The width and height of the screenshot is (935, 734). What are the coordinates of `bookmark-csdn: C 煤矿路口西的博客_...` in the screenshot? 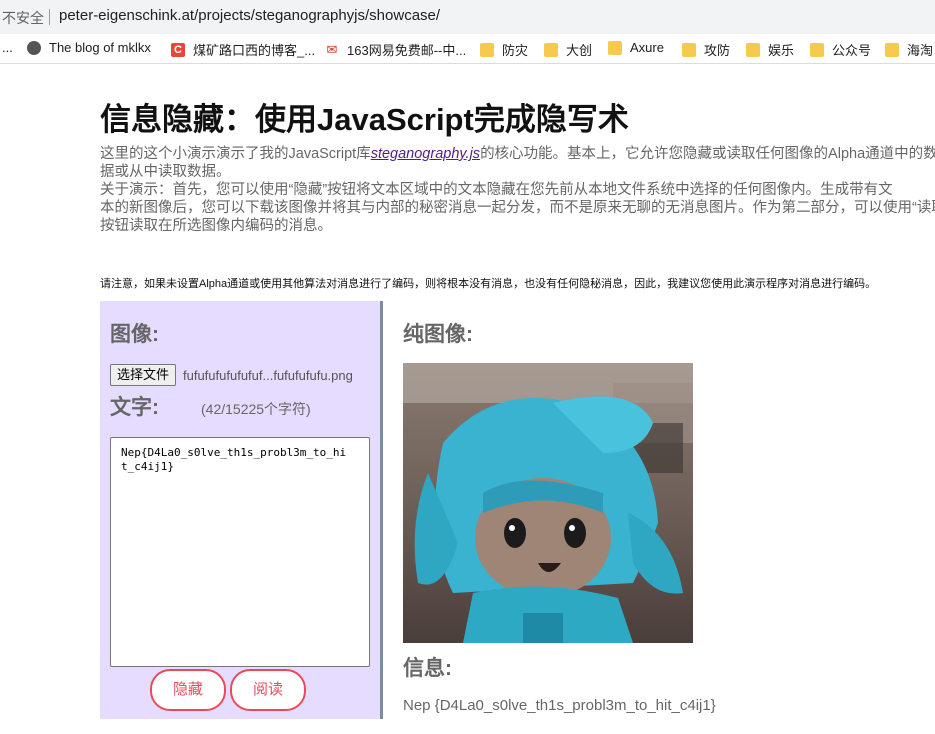 It's located at (243, 49).